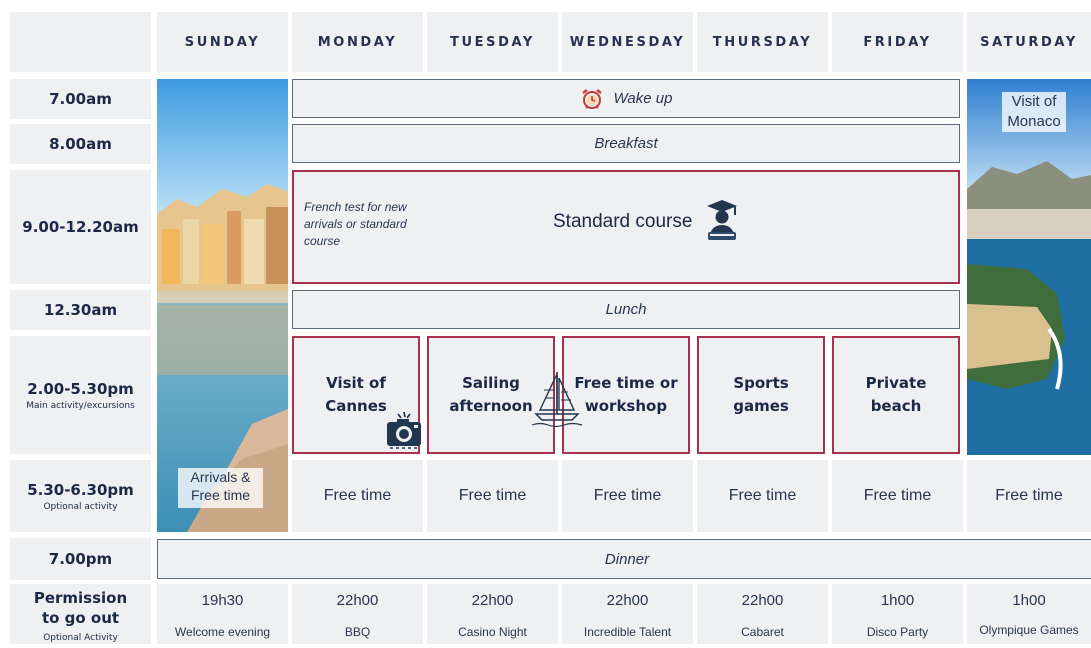 The image size is (1091, 648). I want to click on evening-tuesday: 22h00 Casino Night, so click(492, 614).